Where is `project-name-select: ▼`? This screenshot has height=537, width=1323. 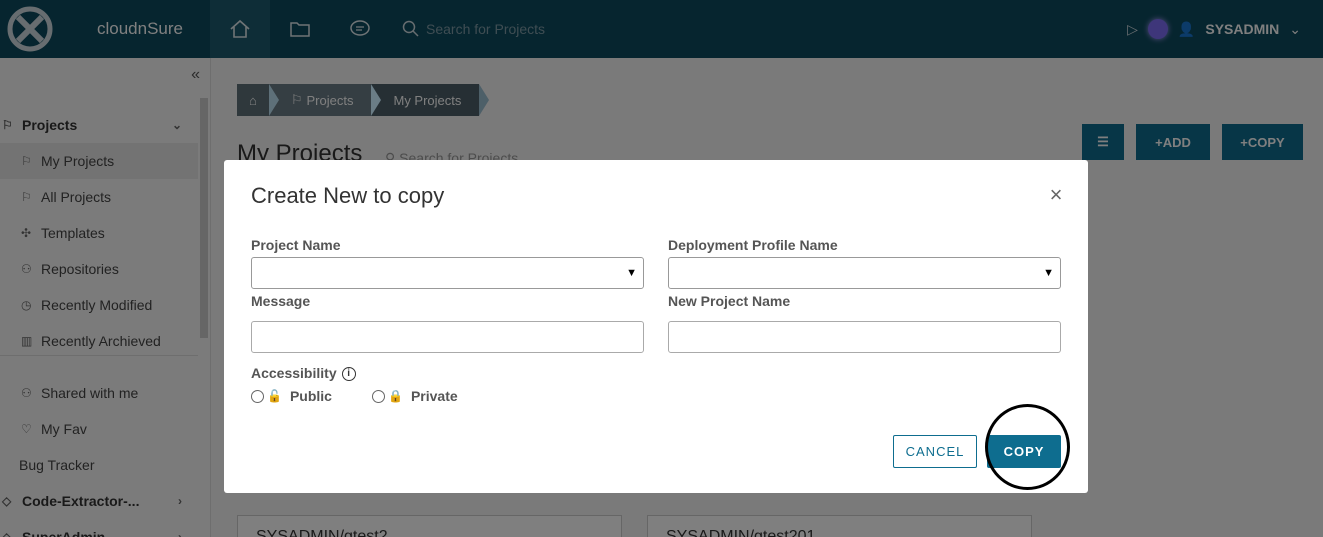
project-name-select: ▼ is located at coordinates (447, 273).